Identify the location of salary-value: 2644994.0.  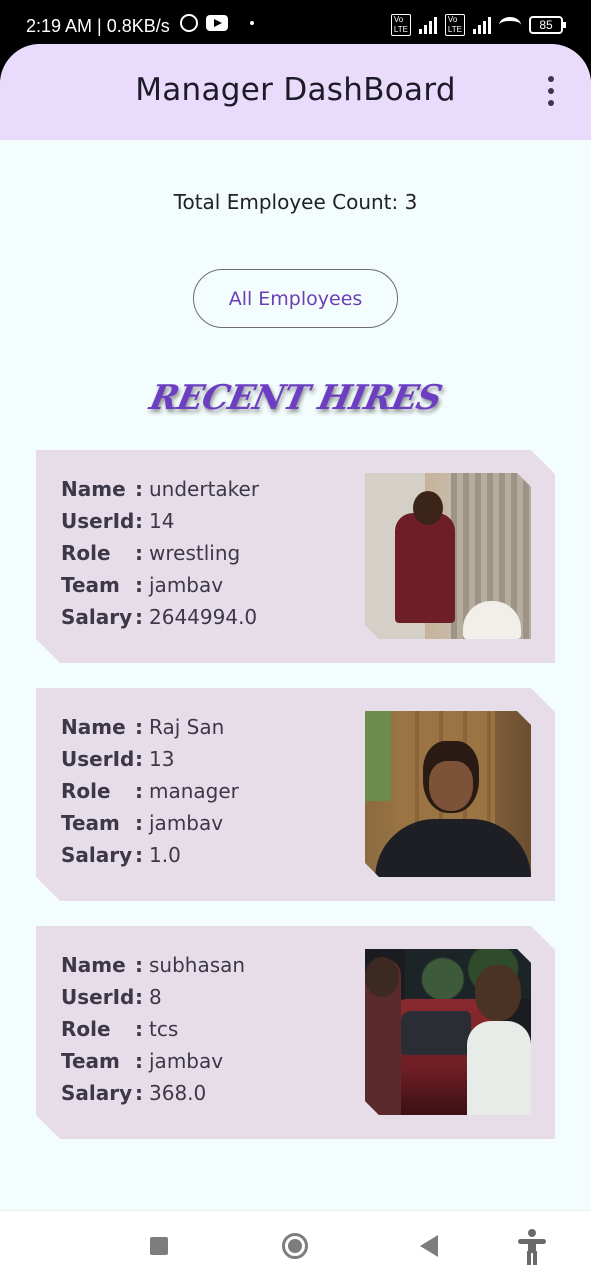
(203, 617).